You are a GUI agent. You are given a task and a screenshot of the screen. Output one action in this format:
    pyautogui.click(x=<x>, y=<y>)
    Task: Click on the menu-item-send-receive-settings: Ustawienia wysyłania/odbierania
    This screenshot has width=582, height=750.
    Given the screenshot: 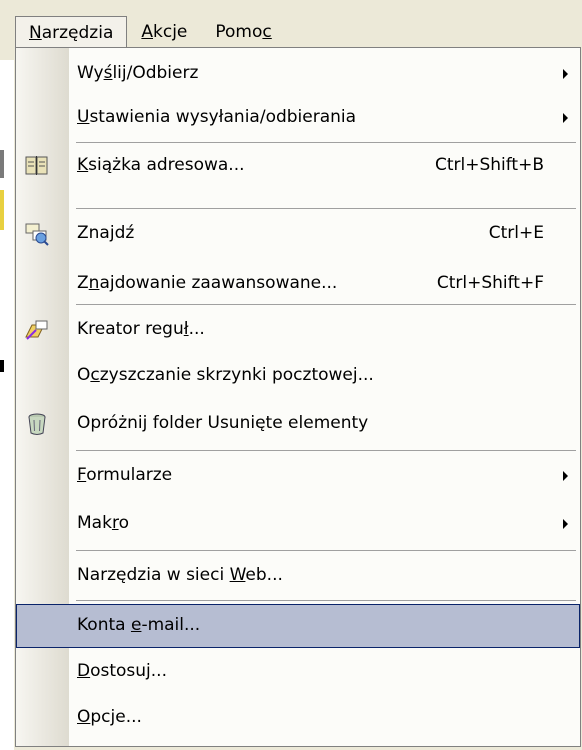 What is the action you would take?
    pyautogui.click(x=298, y=118)
    